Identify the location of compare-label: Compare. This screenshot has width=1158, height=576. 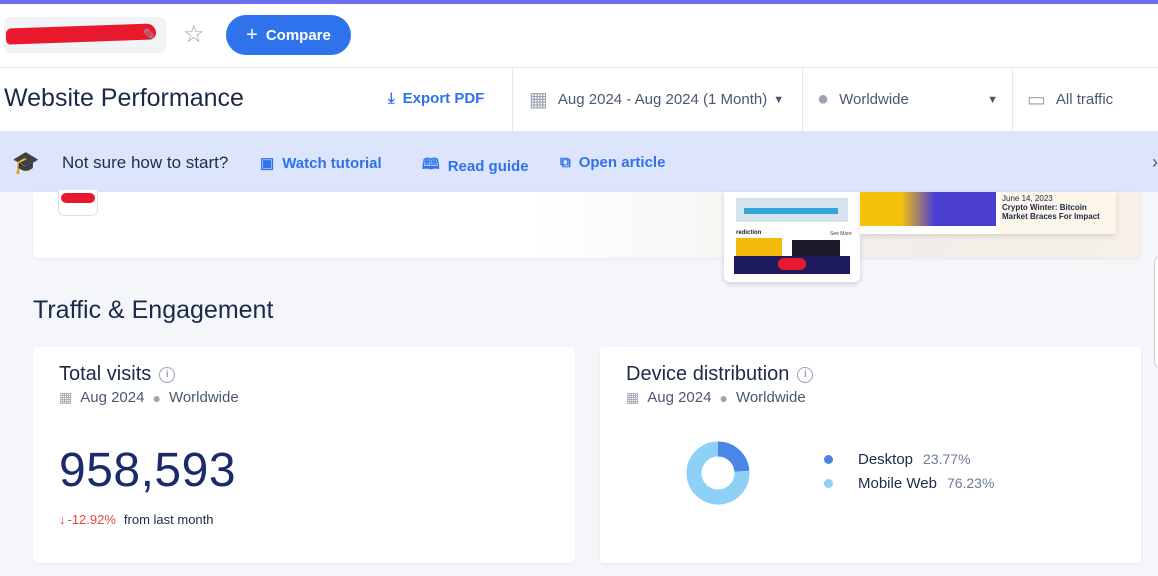
(298, 35).